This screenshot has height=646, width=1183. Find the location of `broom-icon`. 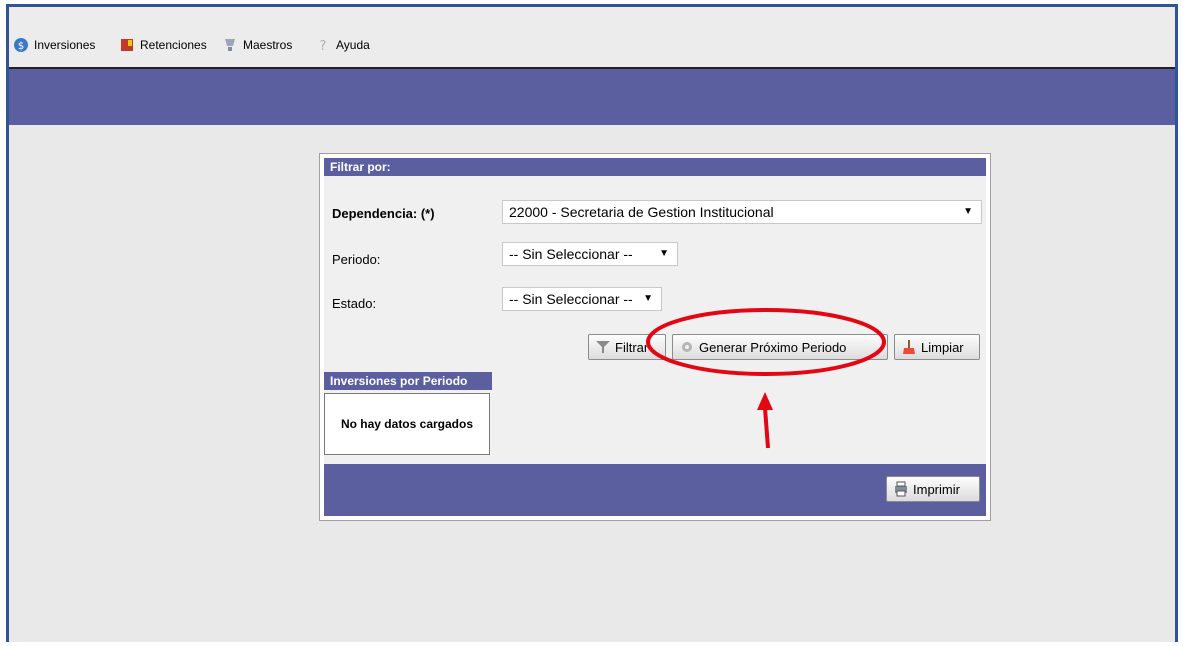

broom-icon is located at coordinates (909, 347).